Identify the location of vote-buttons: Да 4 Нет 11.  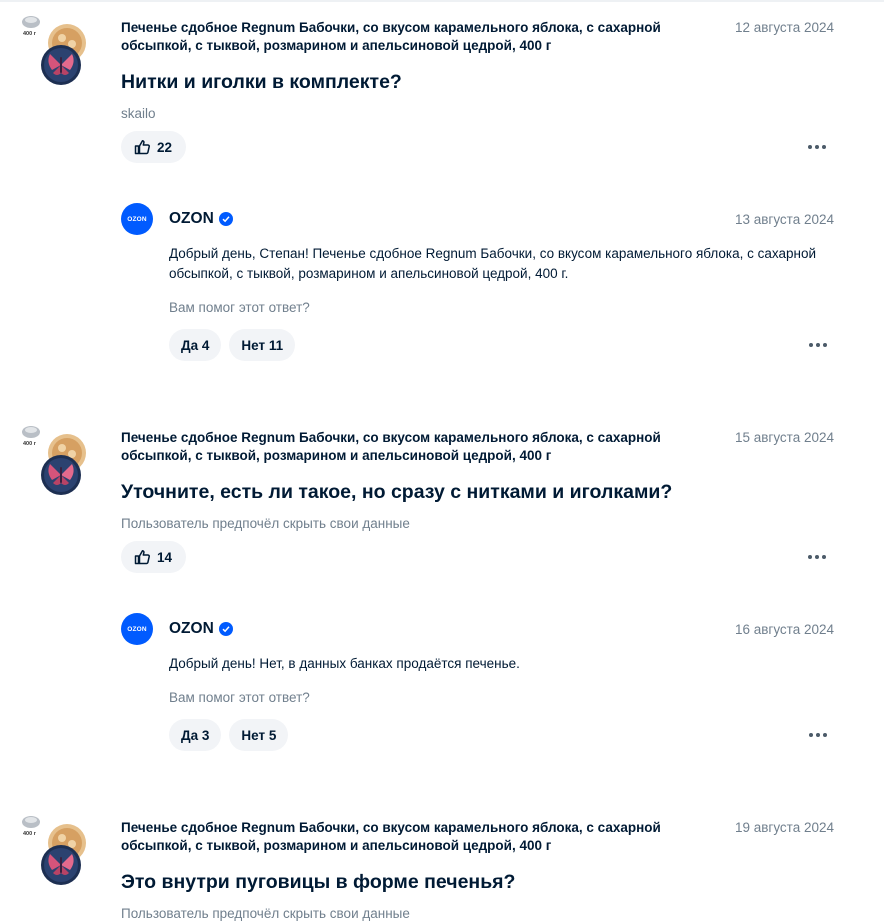
(232, 345).